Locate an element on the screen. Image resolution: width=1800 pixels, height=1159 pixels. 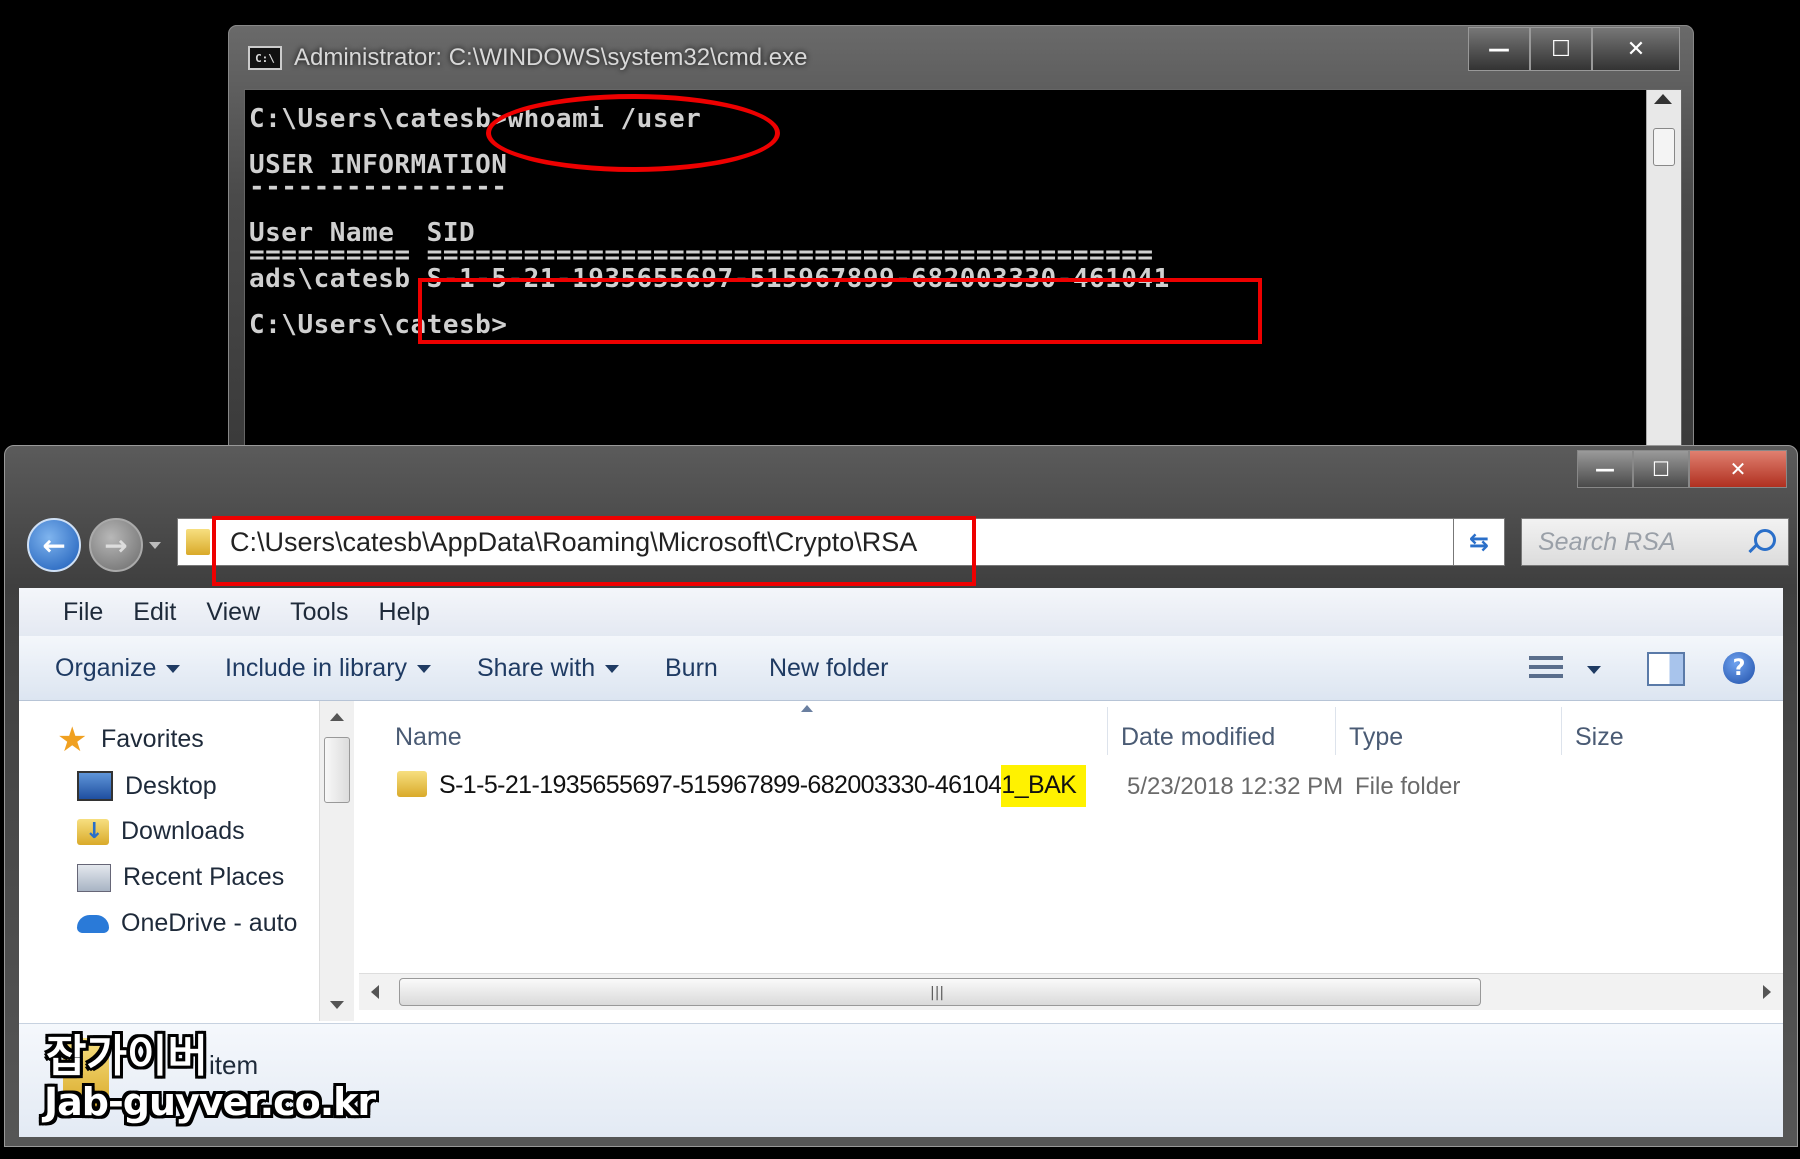
nav-downloads: Downloads is located at coordinates (161, 831).